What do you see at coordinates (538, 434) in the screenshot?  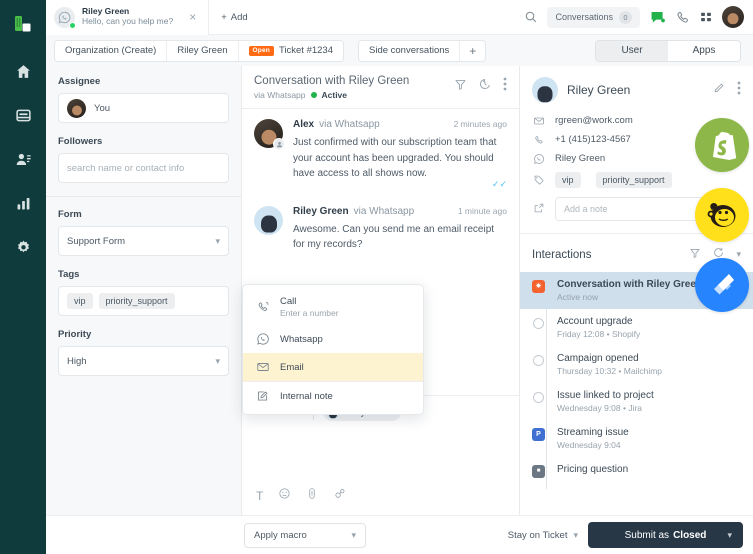 I see `timeline-marker-icon: P` at bounding box center [538, 434].